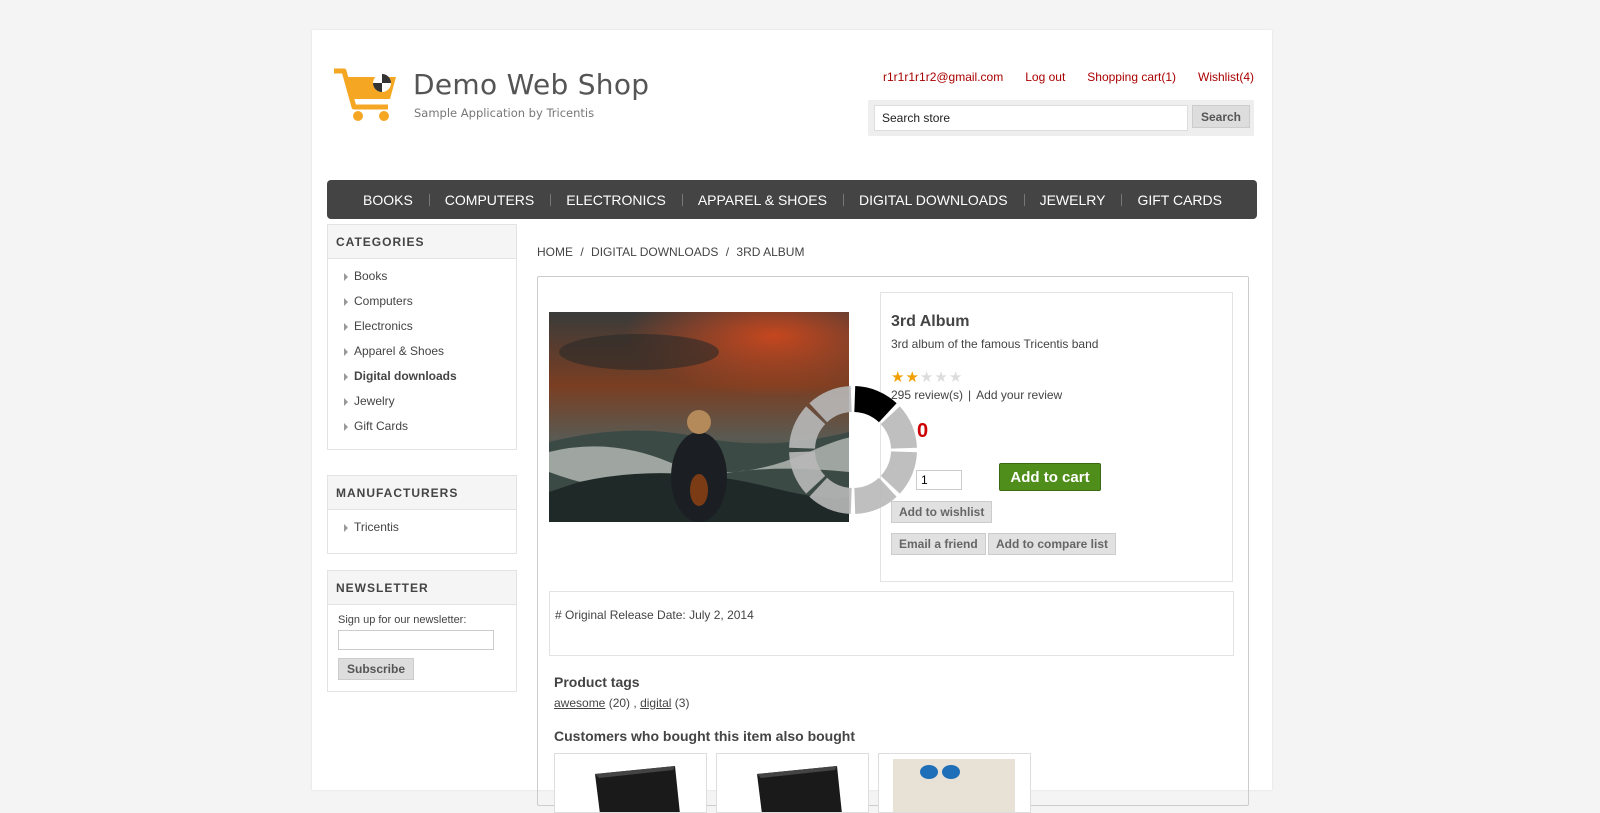 Image resolution: width=1600 pixels, height=813 pixels. What do you see at coordinates (995, 344) in the screenshot?
I see `product-short-description: 3rd album of the famous Tricentis band` at bounding box center [995, 344].